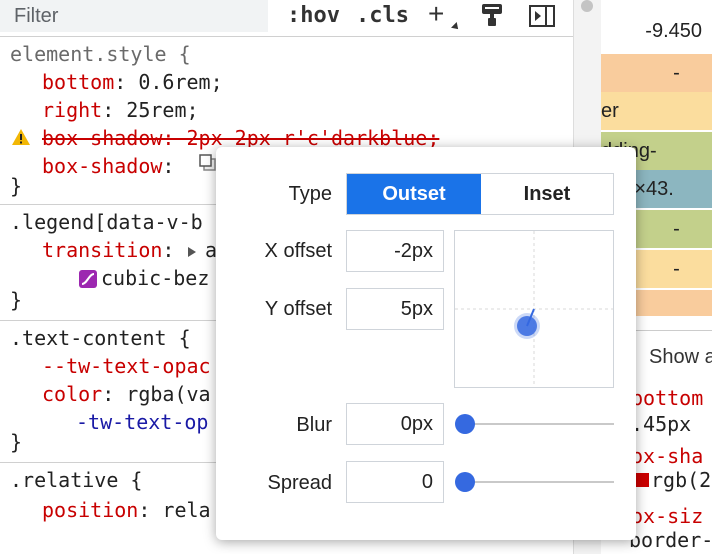 Image resolution: width=712 pixels, height=554 pixels. I want to click on spread-label: Spread, so click(300, 483).